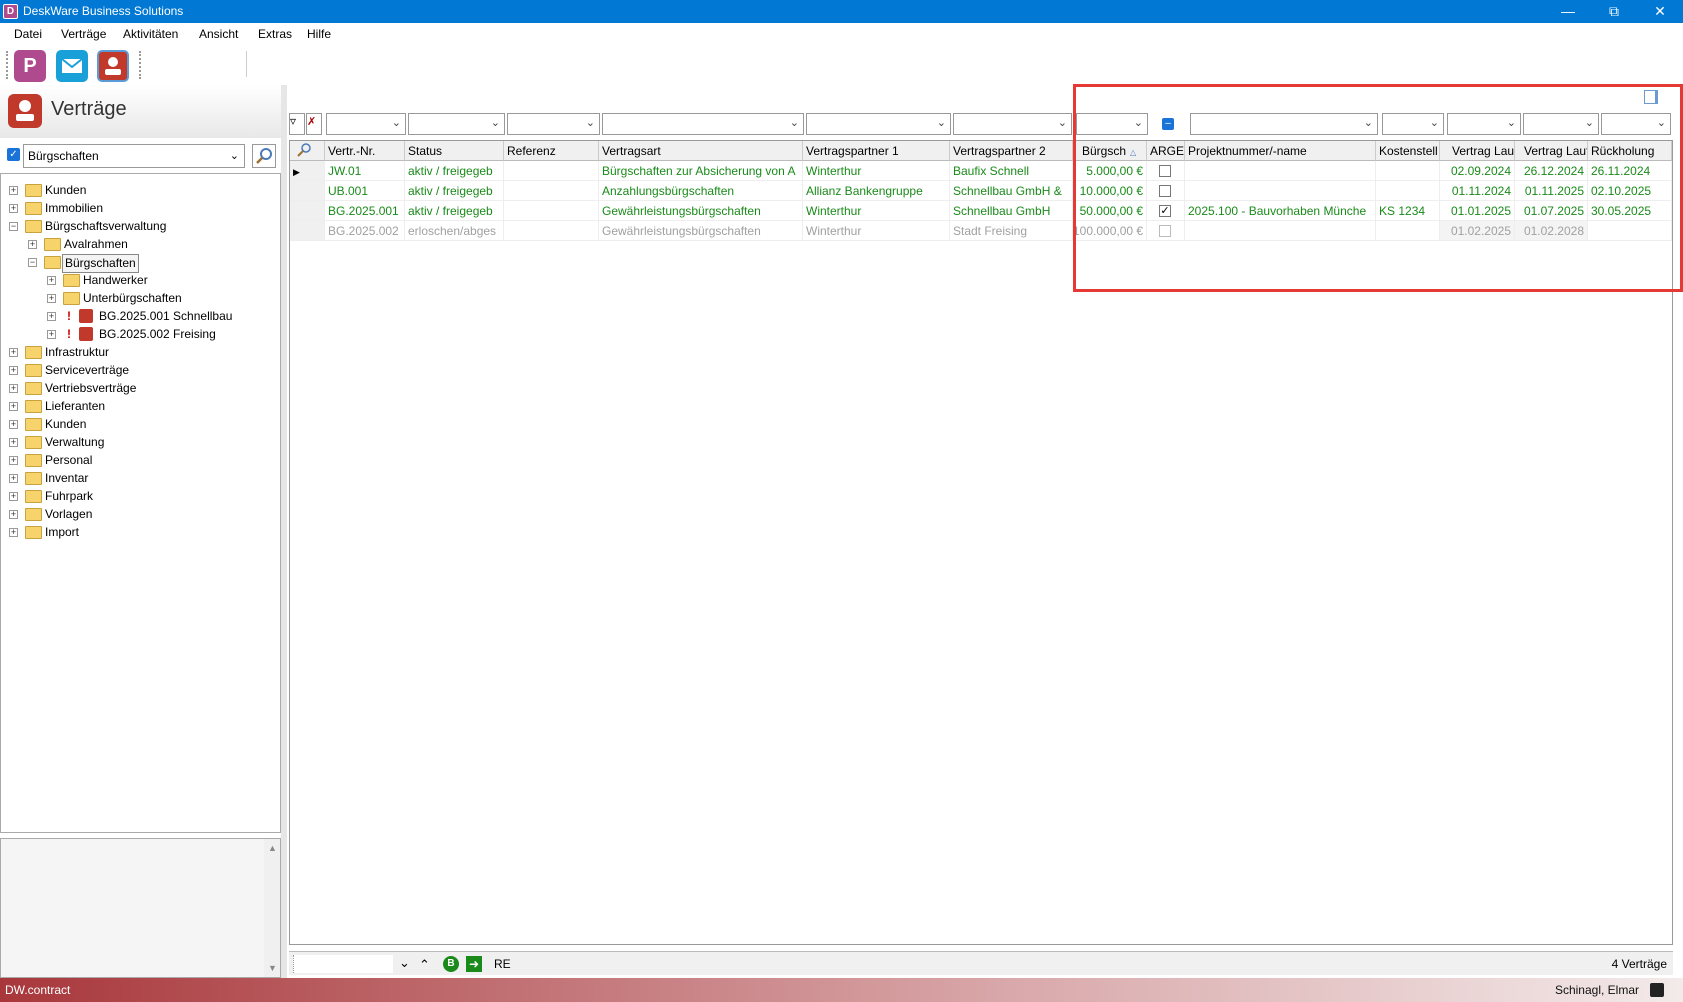 Image resolution: width=1683 pixels, height=1002 pixels. What do you see at coordinates (7, 65) in the screenshot?
I see `toolbar-grip` at bounding box center [7, 65].